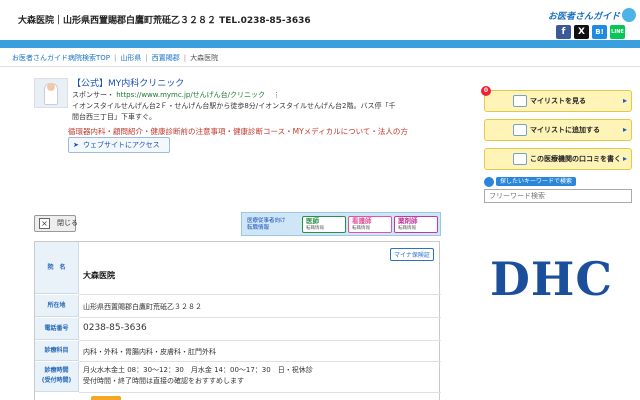 This screenshot has height=400, width=640. Describe the element at coordinates (106, 398) in the screenshot. I see `next-row-tag` at that location.